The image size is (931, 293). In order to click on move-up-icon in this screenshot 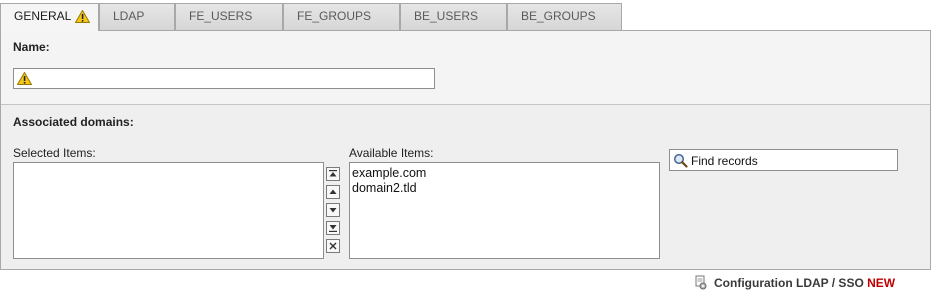, I will do `click(333, 191)`.